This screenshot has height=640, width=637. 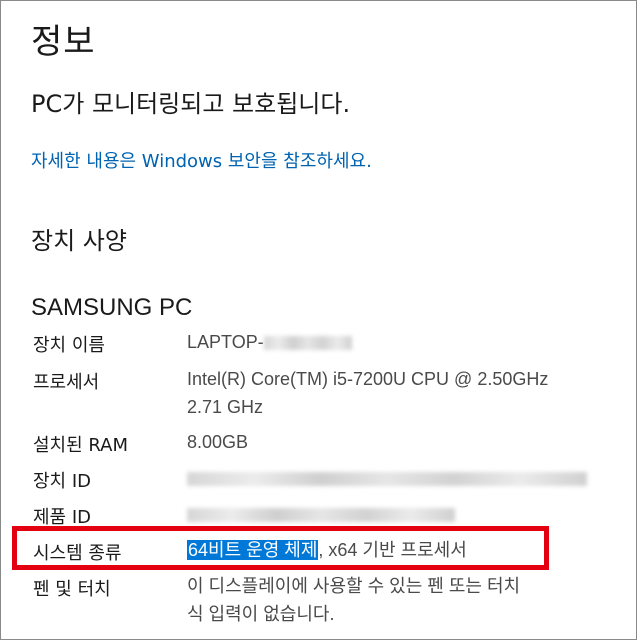 What do you see at coordinates (217, 442) in the screenshot?
I see `ram-value: 8.00GB` at bounding box center [217, 442].